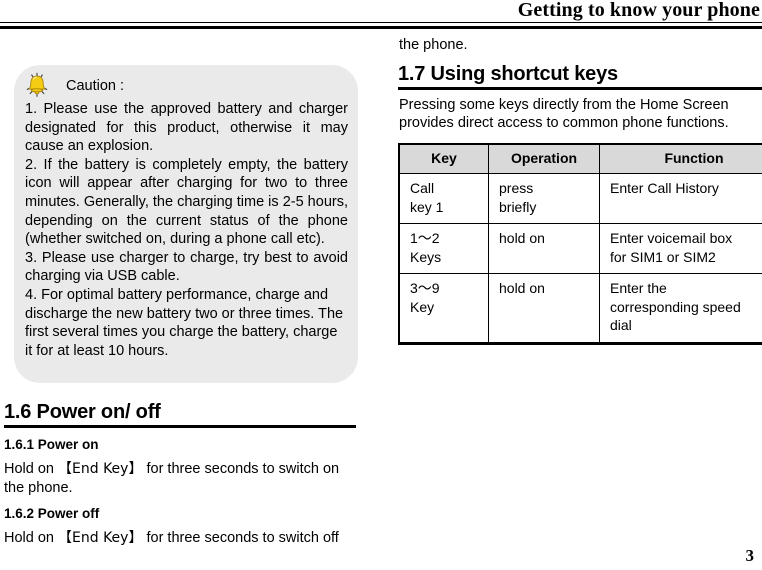 Image resolution: width=762 pixels, height=570 pixels. I want to click on cell-function: Enter the corresponding speed dial, so click(680, 309).